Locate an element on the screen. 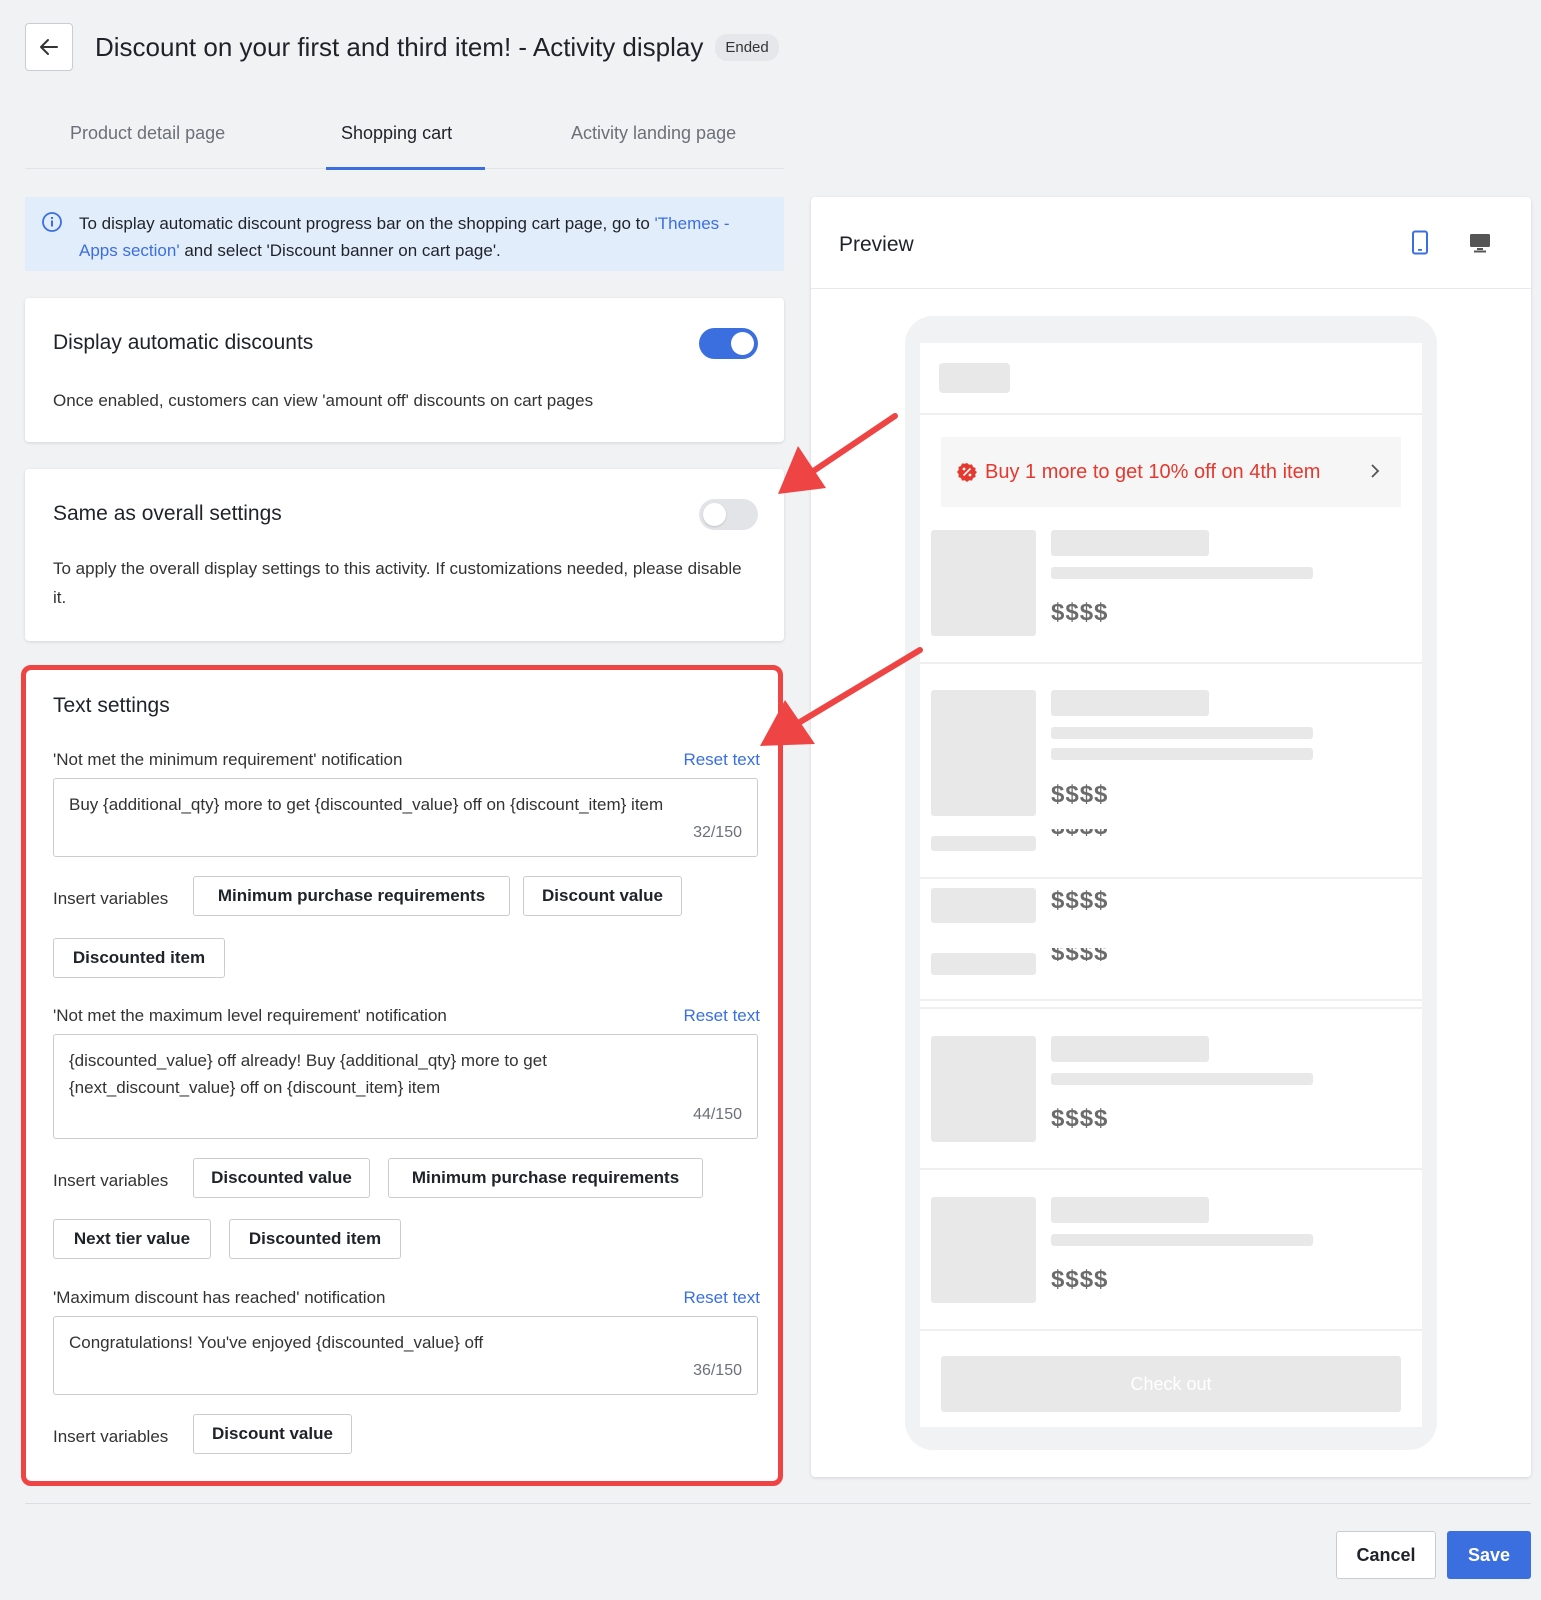 Image resolution: width=1541 pixels, height=1600 pixels. arrow-left-icon is located at coordinates (49, 47).